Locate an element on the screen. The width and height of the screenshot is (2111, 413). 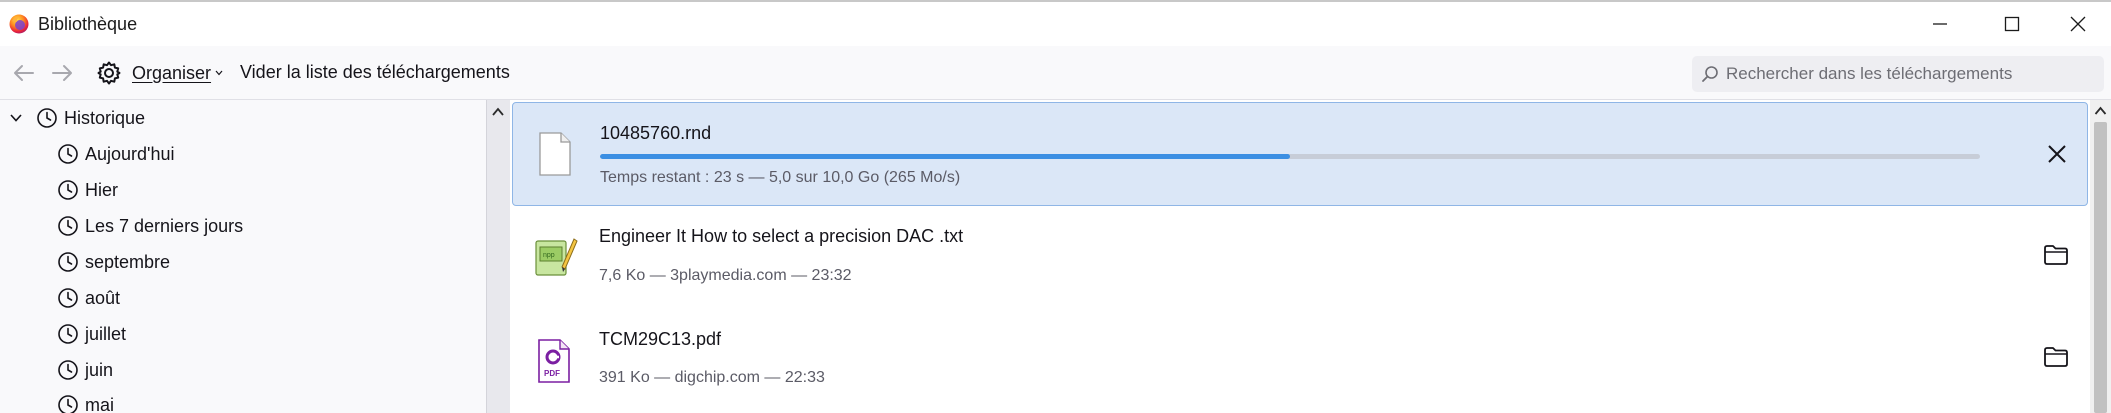
minimize-button is located at coordinates (1940, 24).